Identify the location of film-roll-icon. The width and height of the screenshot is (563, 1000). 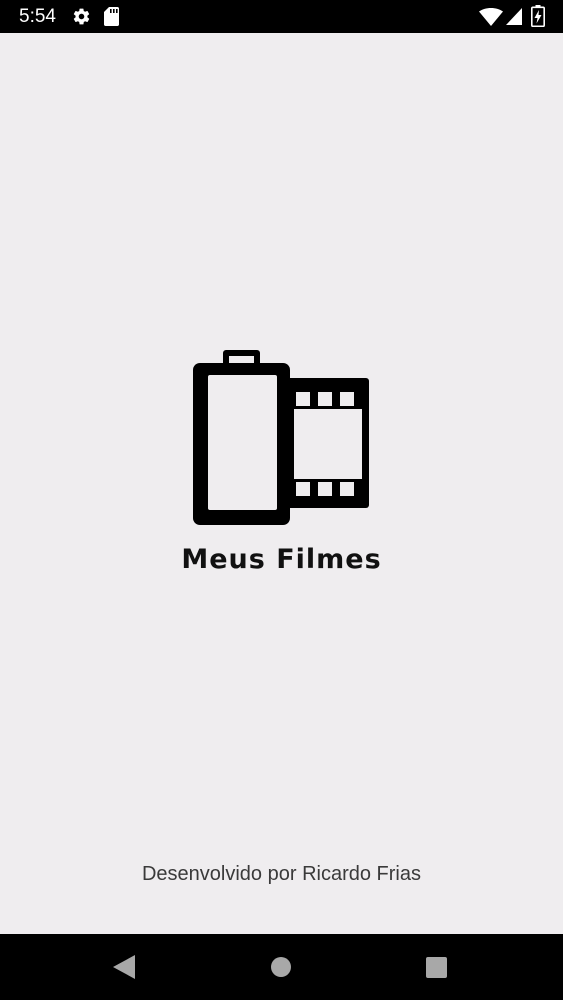
(281, 437).